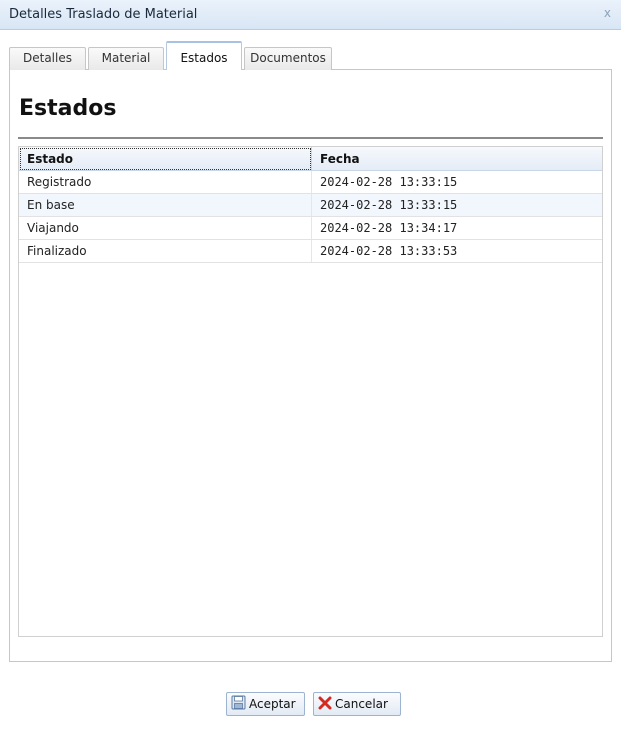 This screenshot has width=621, height=730. What do you see at coordinates (204, 55) in the screenshot?
I see `tab-estados: Estados` at bounding box center [204, 55].